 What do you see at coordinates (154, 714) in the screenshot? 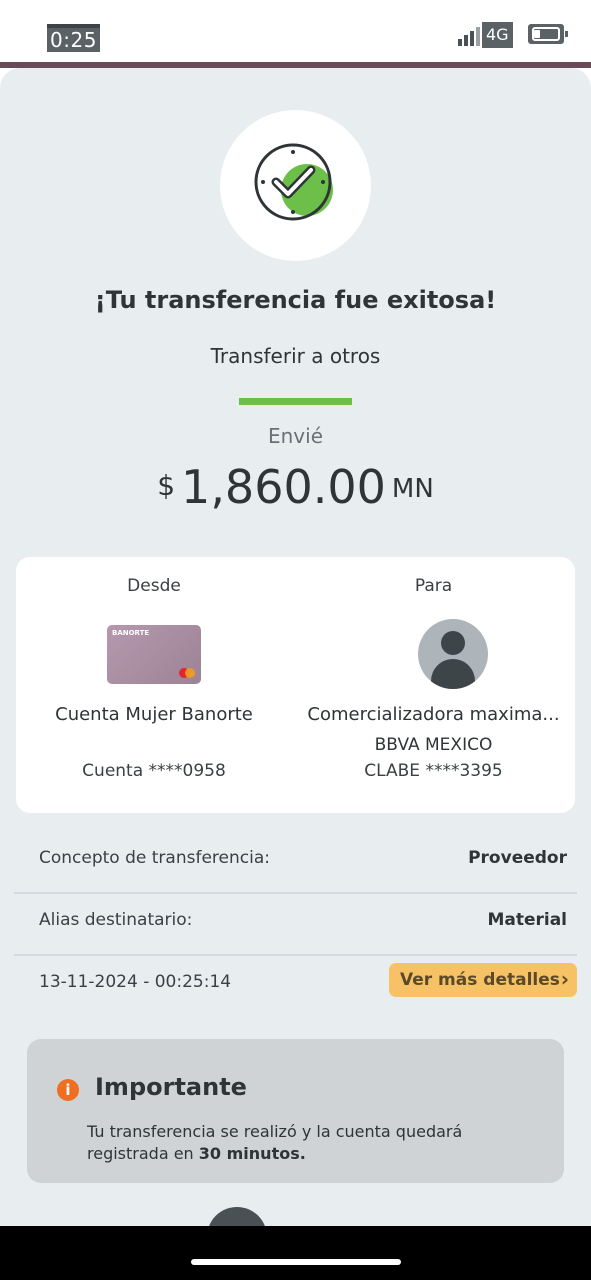
I see `from-account-name: Cuenta Mujer Banorte` at bounding box center [154, 714].